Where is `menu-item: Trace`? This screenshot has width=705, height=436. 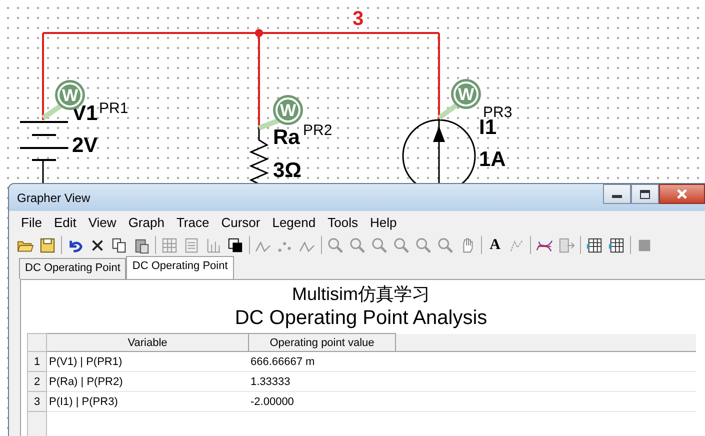 menu-item: Trace is located at coordinates (193, 222).